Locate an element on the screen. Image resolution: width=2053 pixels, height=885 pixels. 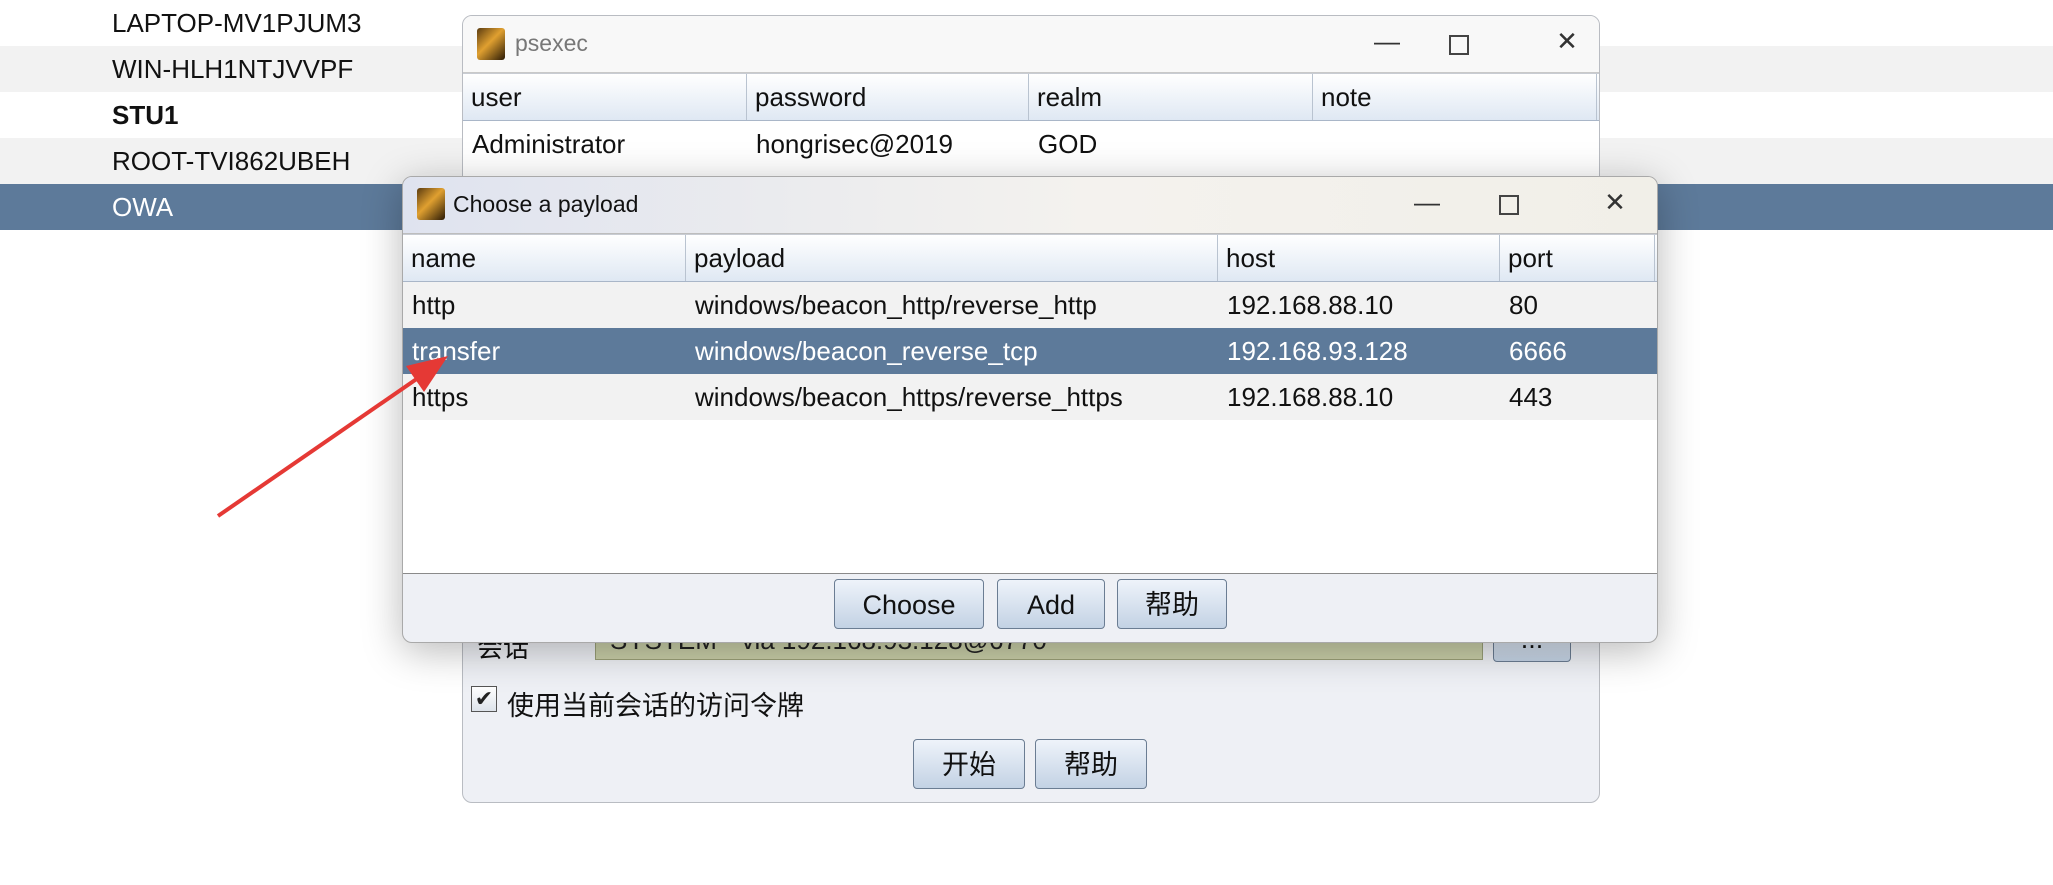
arrow-shaft is located at coordinates (318, 447).